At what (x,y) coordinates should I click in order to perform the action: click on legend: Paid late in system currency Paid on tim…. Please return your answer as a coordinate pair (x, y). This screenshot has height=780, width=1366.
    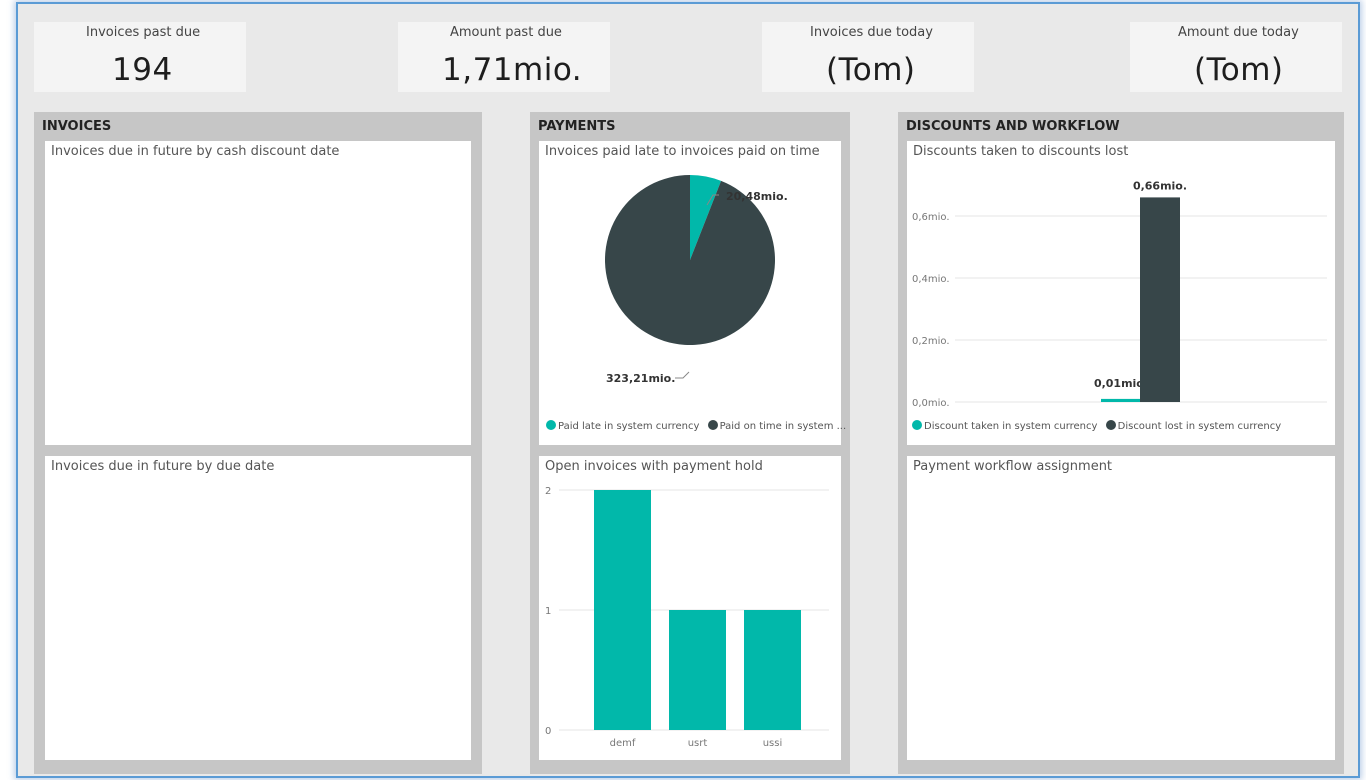
    Looking at the image, I should click on (698, 426).